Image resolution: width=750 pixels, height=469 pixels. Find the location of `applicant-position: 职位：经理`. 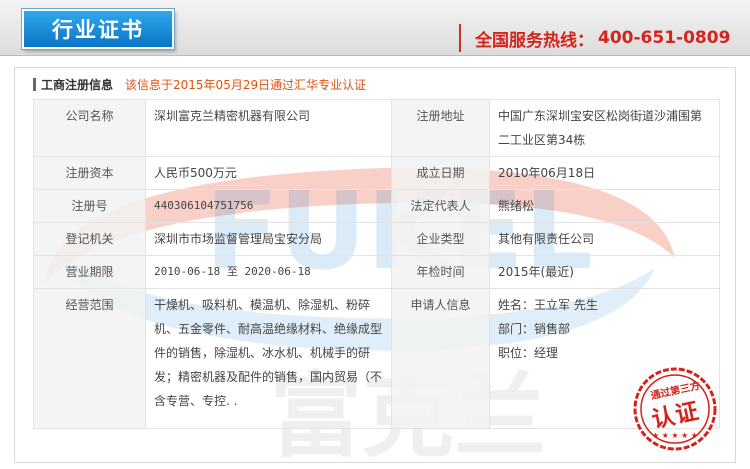

applicant-position: 职位：经理 is located at coordinates (528, 353).